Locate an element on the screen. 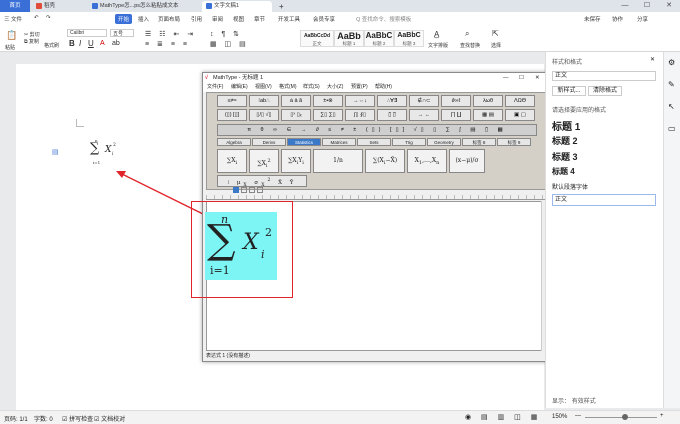 The width and height of the screenshot is (680, 424). style-body: AaBbCcDd 正文 is located at coordinates (317, 38).